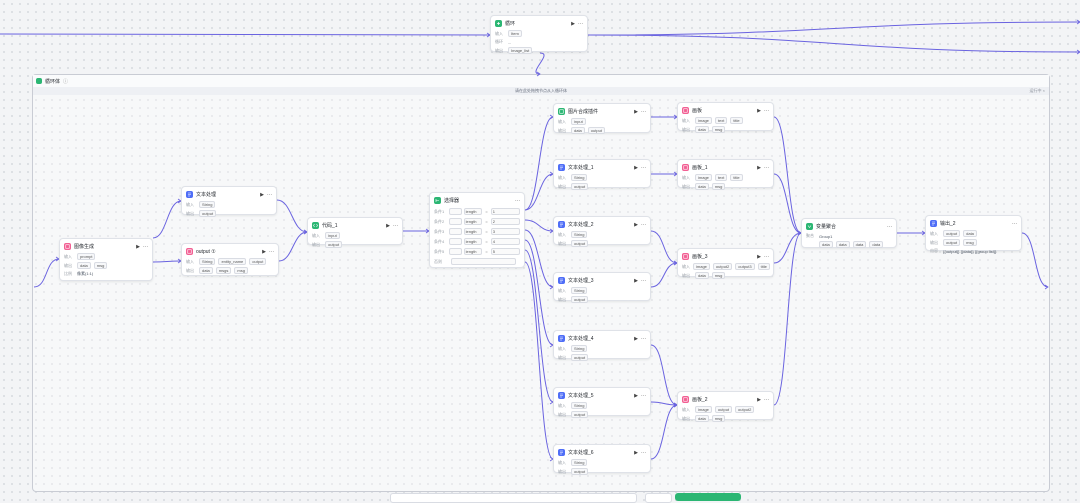 The image size is (1080, 503). What do you see at coordinates (658, 498) in the screenshot?
I see `bottom-toolbar-item` at bounding box center [658, 498].